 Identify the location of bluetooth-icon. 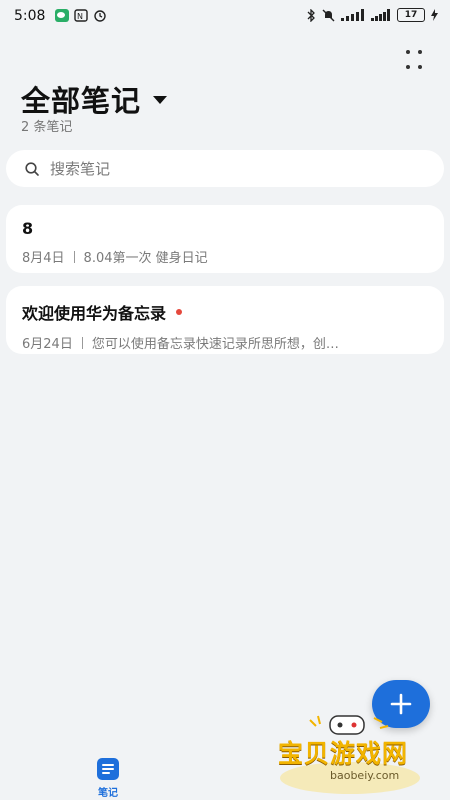
(311, 15).